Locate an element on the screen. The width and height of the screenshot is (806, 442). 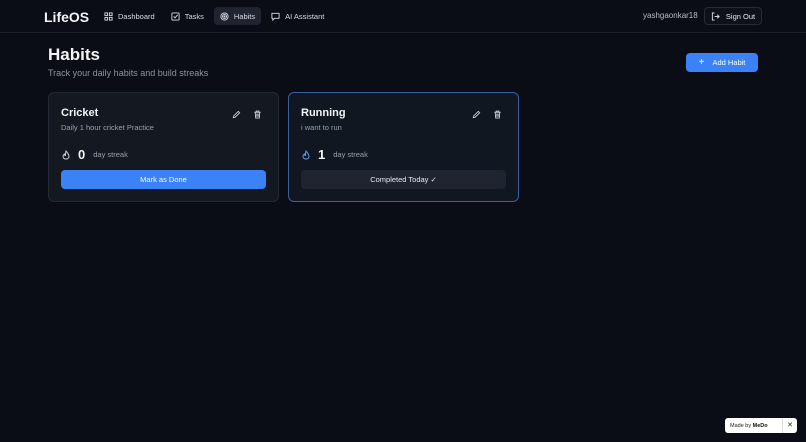
mark-as-done-button: Mark as Done is located at coordinates (163, 179).